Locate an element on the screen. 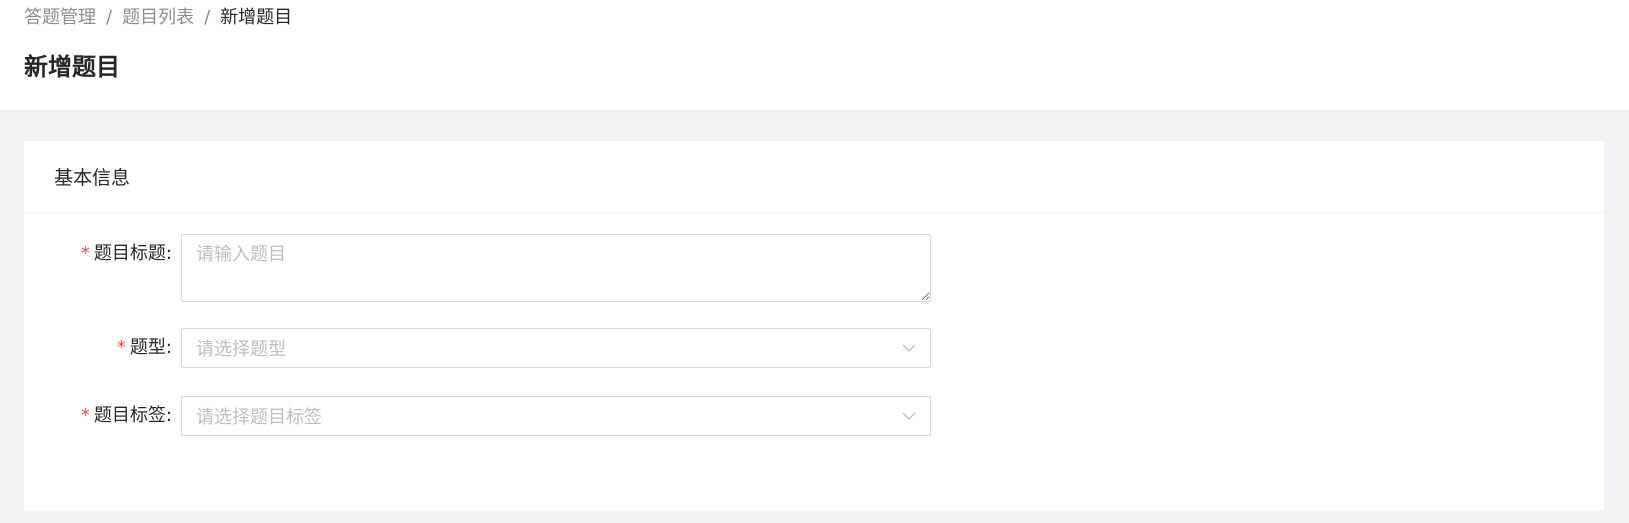 The height and width of the screenshot is (523, 1629). select-placeholder: 请选择题目标签 is located at coordinates (259, 417).